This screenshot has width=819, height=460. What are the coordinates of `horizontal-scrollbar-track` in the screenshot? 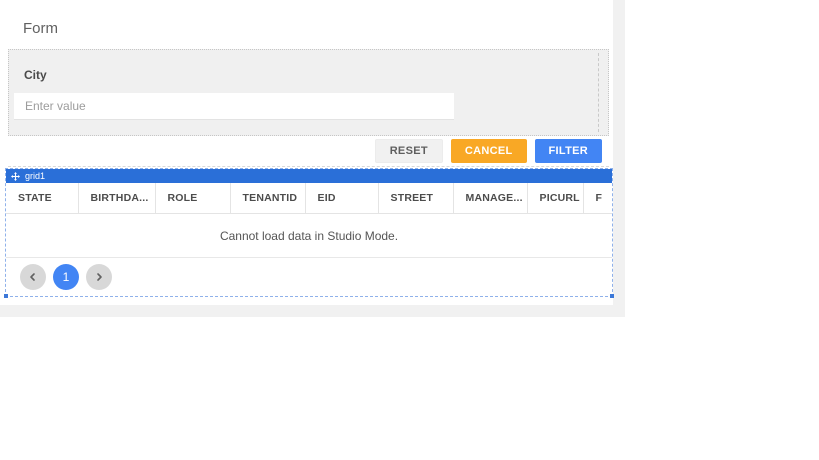 It's located at (312, 311).